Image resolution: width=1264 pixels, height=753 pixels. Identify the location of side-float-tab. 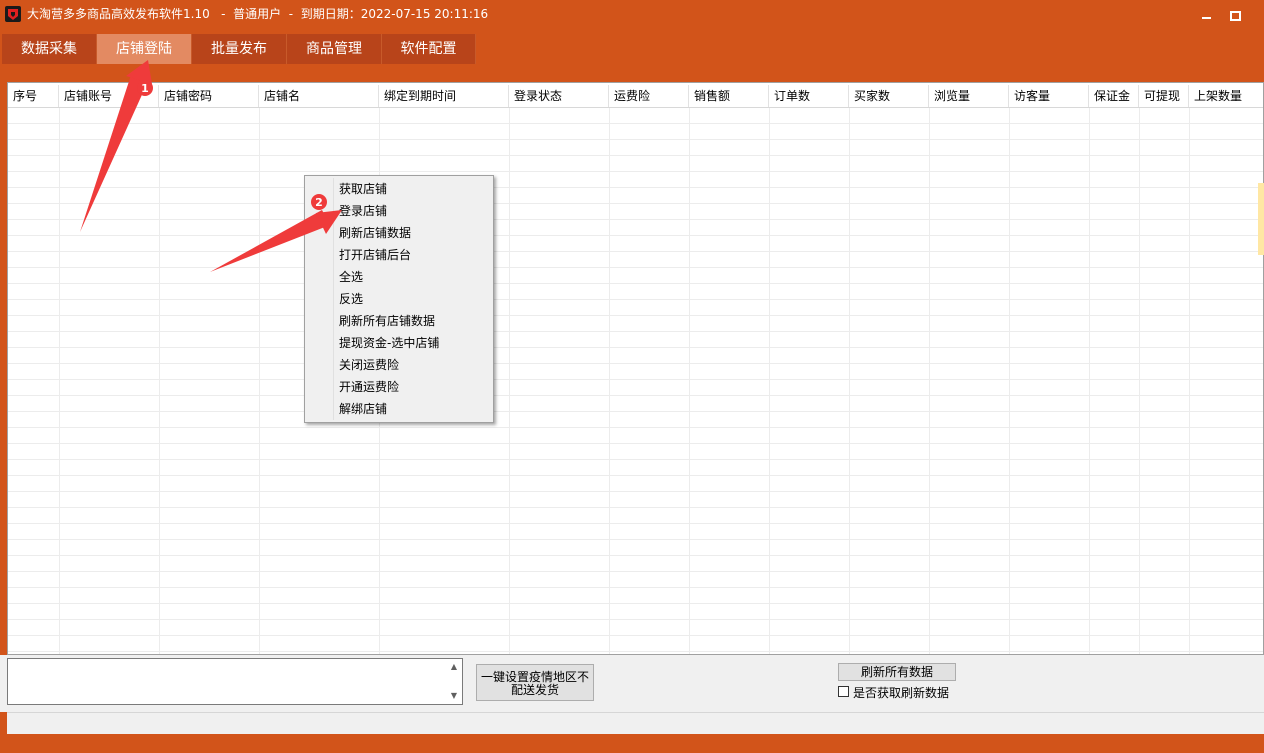
(1261, 219).